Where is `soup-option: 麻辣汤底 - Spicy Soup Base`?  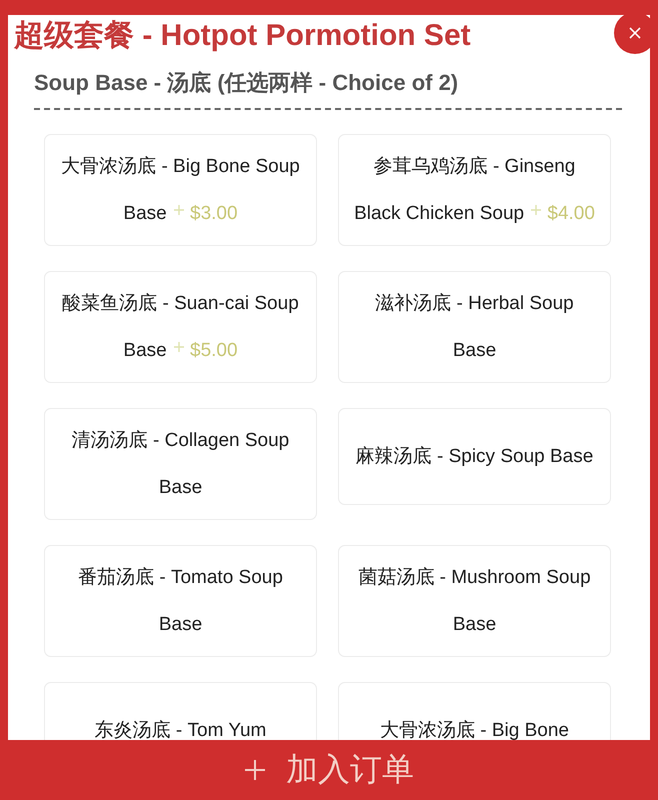
soup-option: 麻辣汤底 - Spicy Soup Base is located at coordinates (474, 456).